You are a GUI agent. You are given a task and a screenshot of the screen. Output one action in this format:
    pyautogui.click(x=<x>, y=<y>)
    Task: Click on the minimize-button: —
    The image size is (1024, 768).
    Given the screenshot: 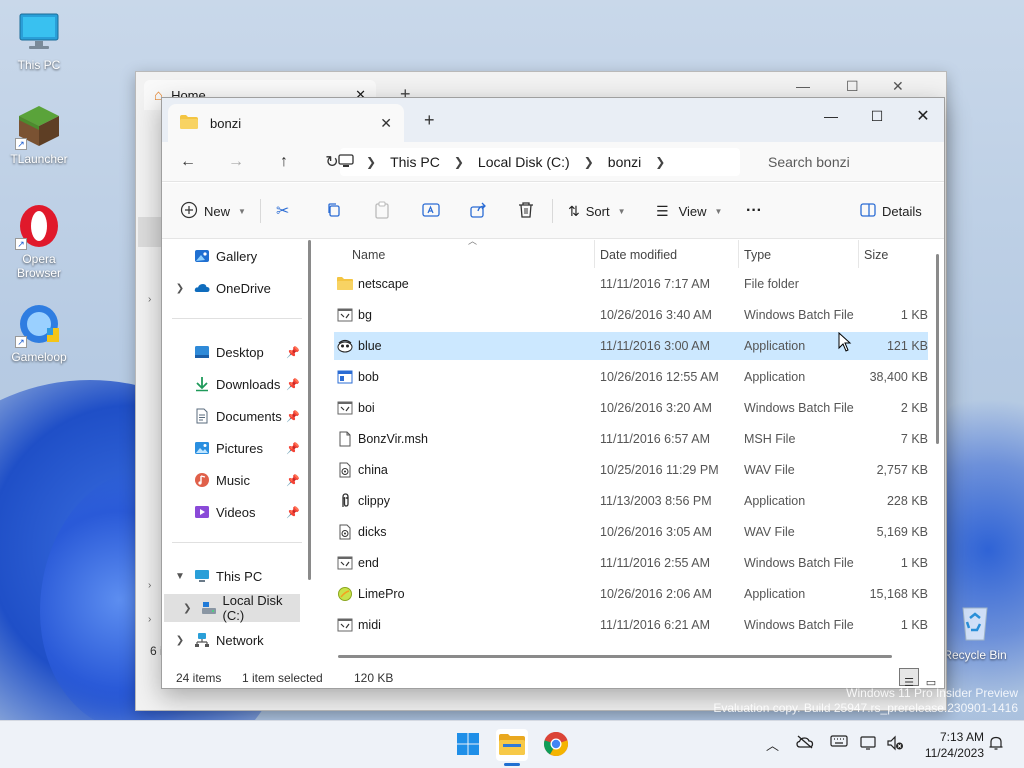 What is the action you would take?
    pyautogui.click(x=831, y=116)
    